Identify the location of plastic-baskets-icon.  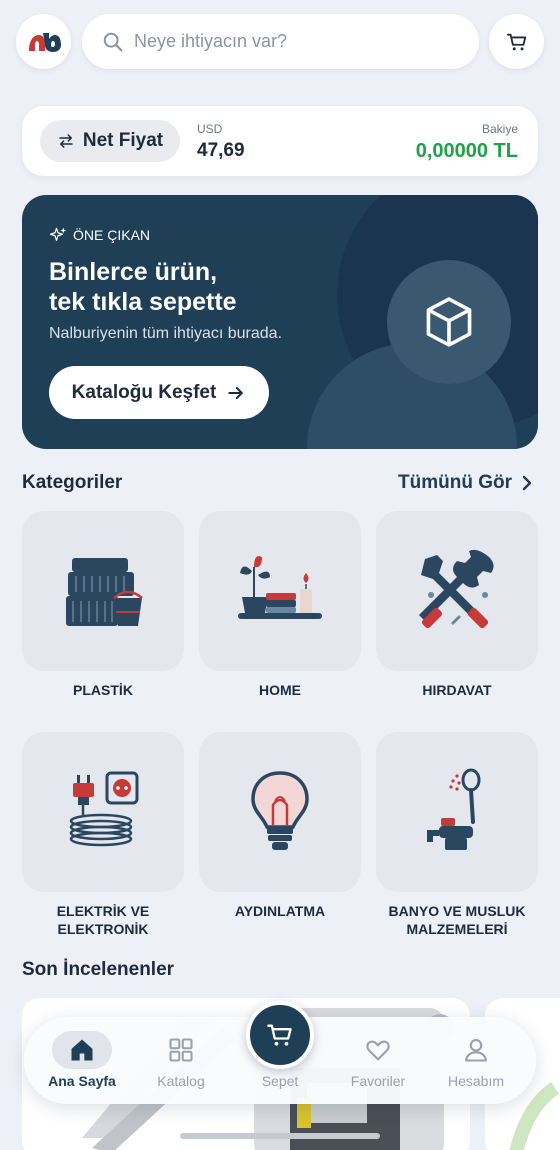
(104, 592).